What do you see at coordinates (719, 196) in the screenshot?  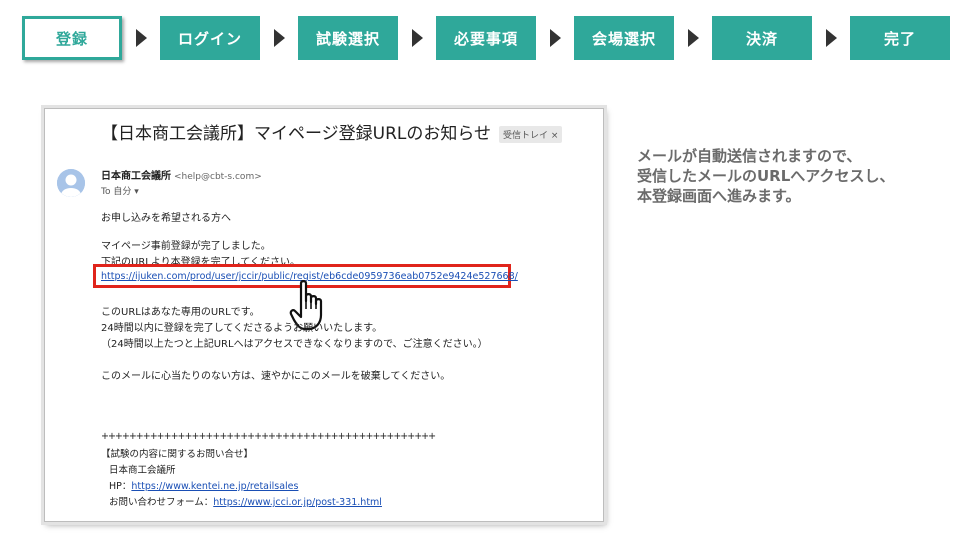 I see `instruction-line-3: 本登録画面へ進みます。` at bounding box center [719, 196].